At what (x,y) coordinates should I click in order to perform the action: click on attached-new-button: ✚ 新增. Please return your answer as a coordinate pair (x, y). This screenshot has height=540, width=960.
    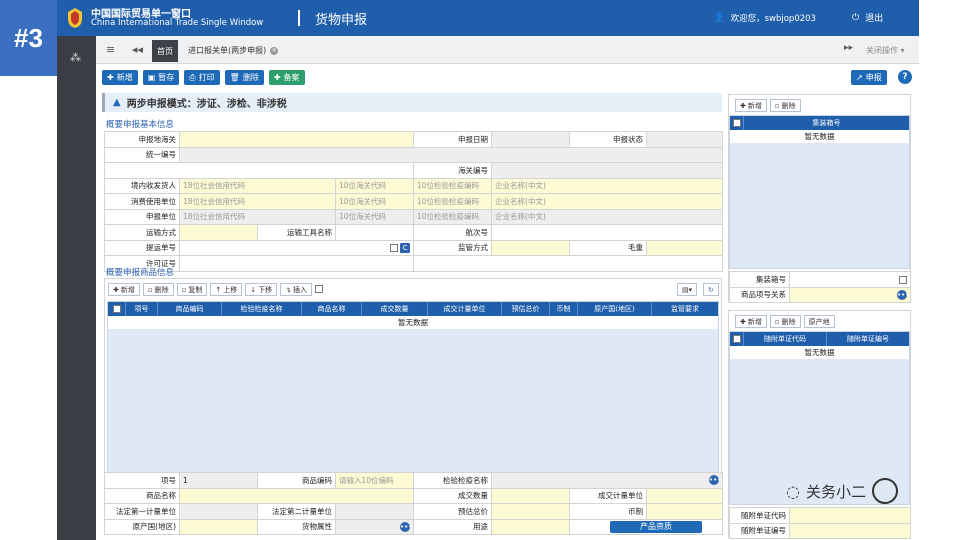
    Looking at the image, I should click on (751, 321).